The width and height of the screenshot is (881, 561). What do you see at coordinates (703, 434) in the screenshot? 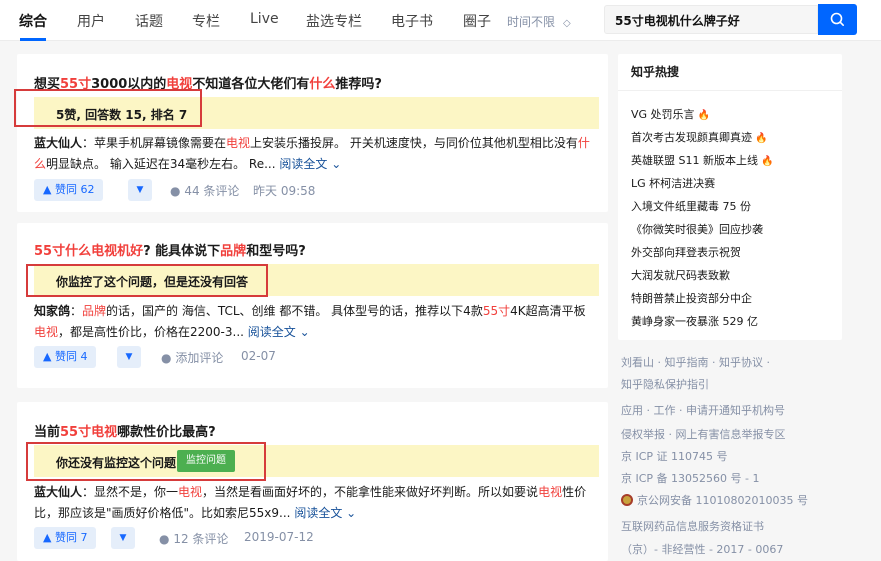
I see `report-links: 侵权举报 · 网上有害信息举报专区` at bounding box center [703, 434].